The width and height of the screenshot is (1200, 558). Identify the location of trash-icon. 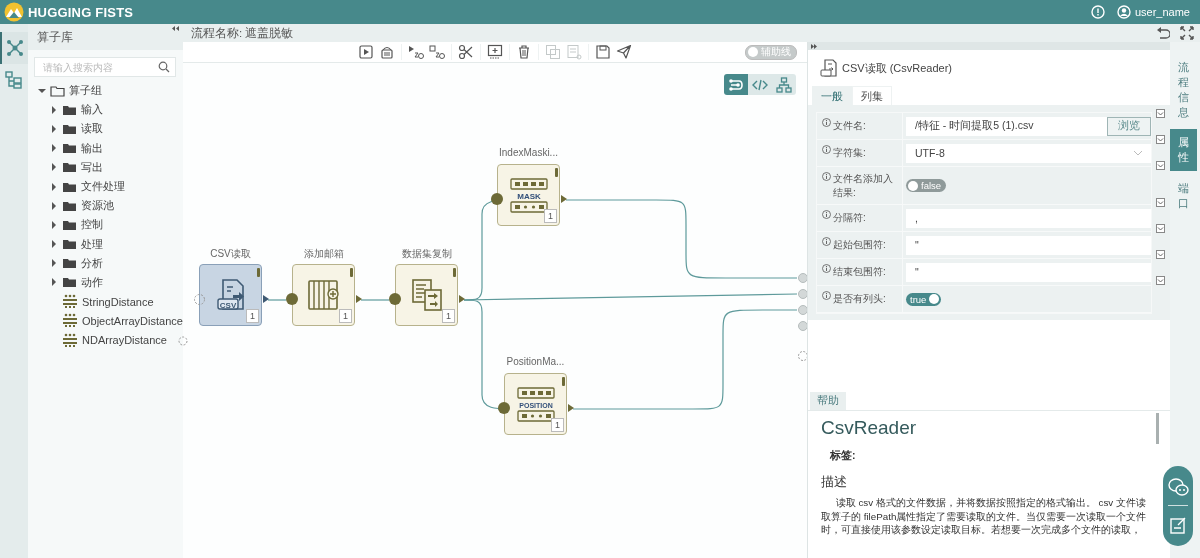
(524, 52).